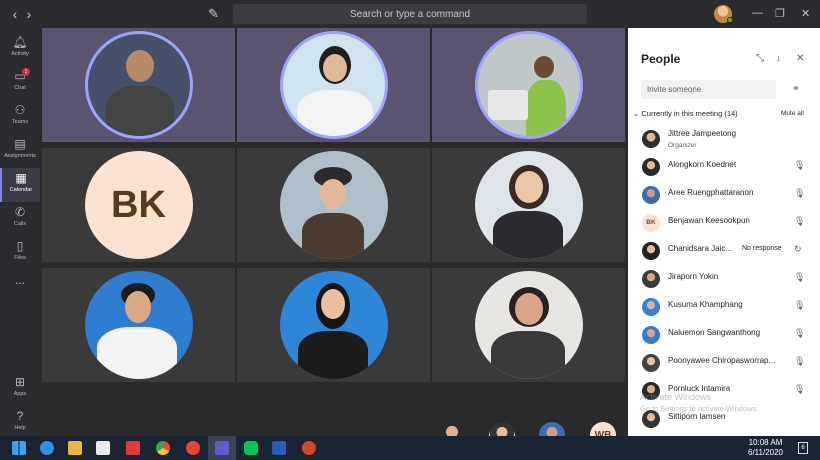 The height and width of the screenshot is (460, 820). What do you see at coordinates (676, 397) in the screenshot?
I see `watermark-title: Activate Windows` at bounding box center [676, 397].